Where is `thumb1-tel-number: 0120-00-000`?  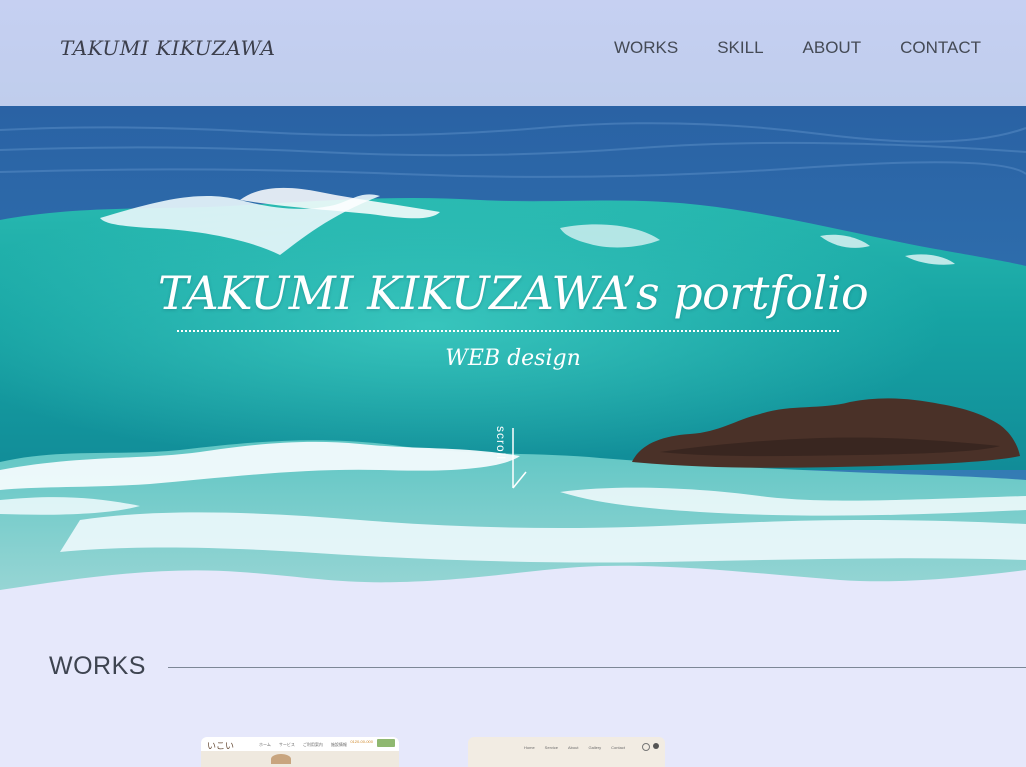
thumb1-tel-number: 0120-00-000 is located at coordinates (361, 741).